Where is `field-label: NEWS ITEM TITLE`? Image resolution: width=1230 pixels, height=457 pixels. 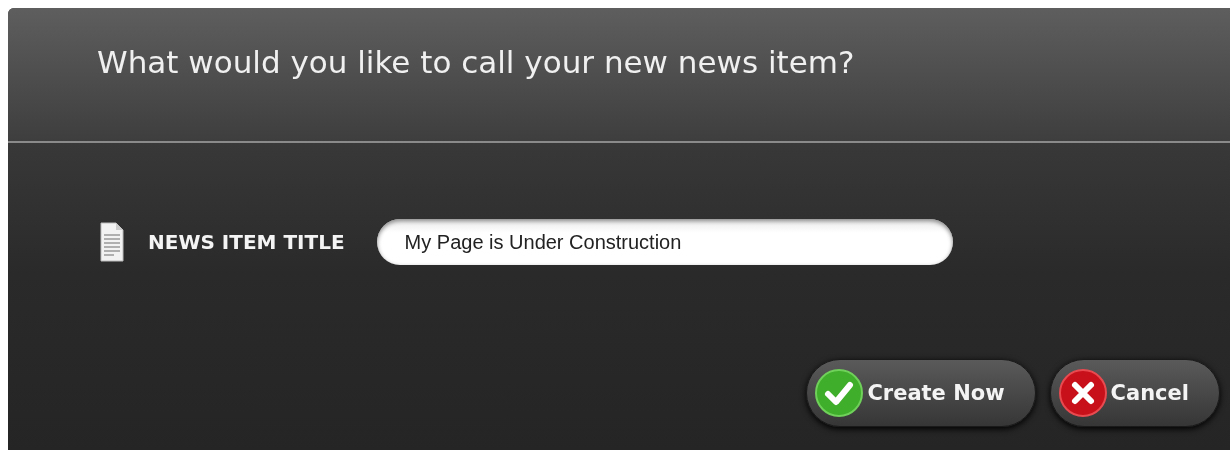 field-label: NEWS ITEM TITLE is located at coordinates (246, 242).